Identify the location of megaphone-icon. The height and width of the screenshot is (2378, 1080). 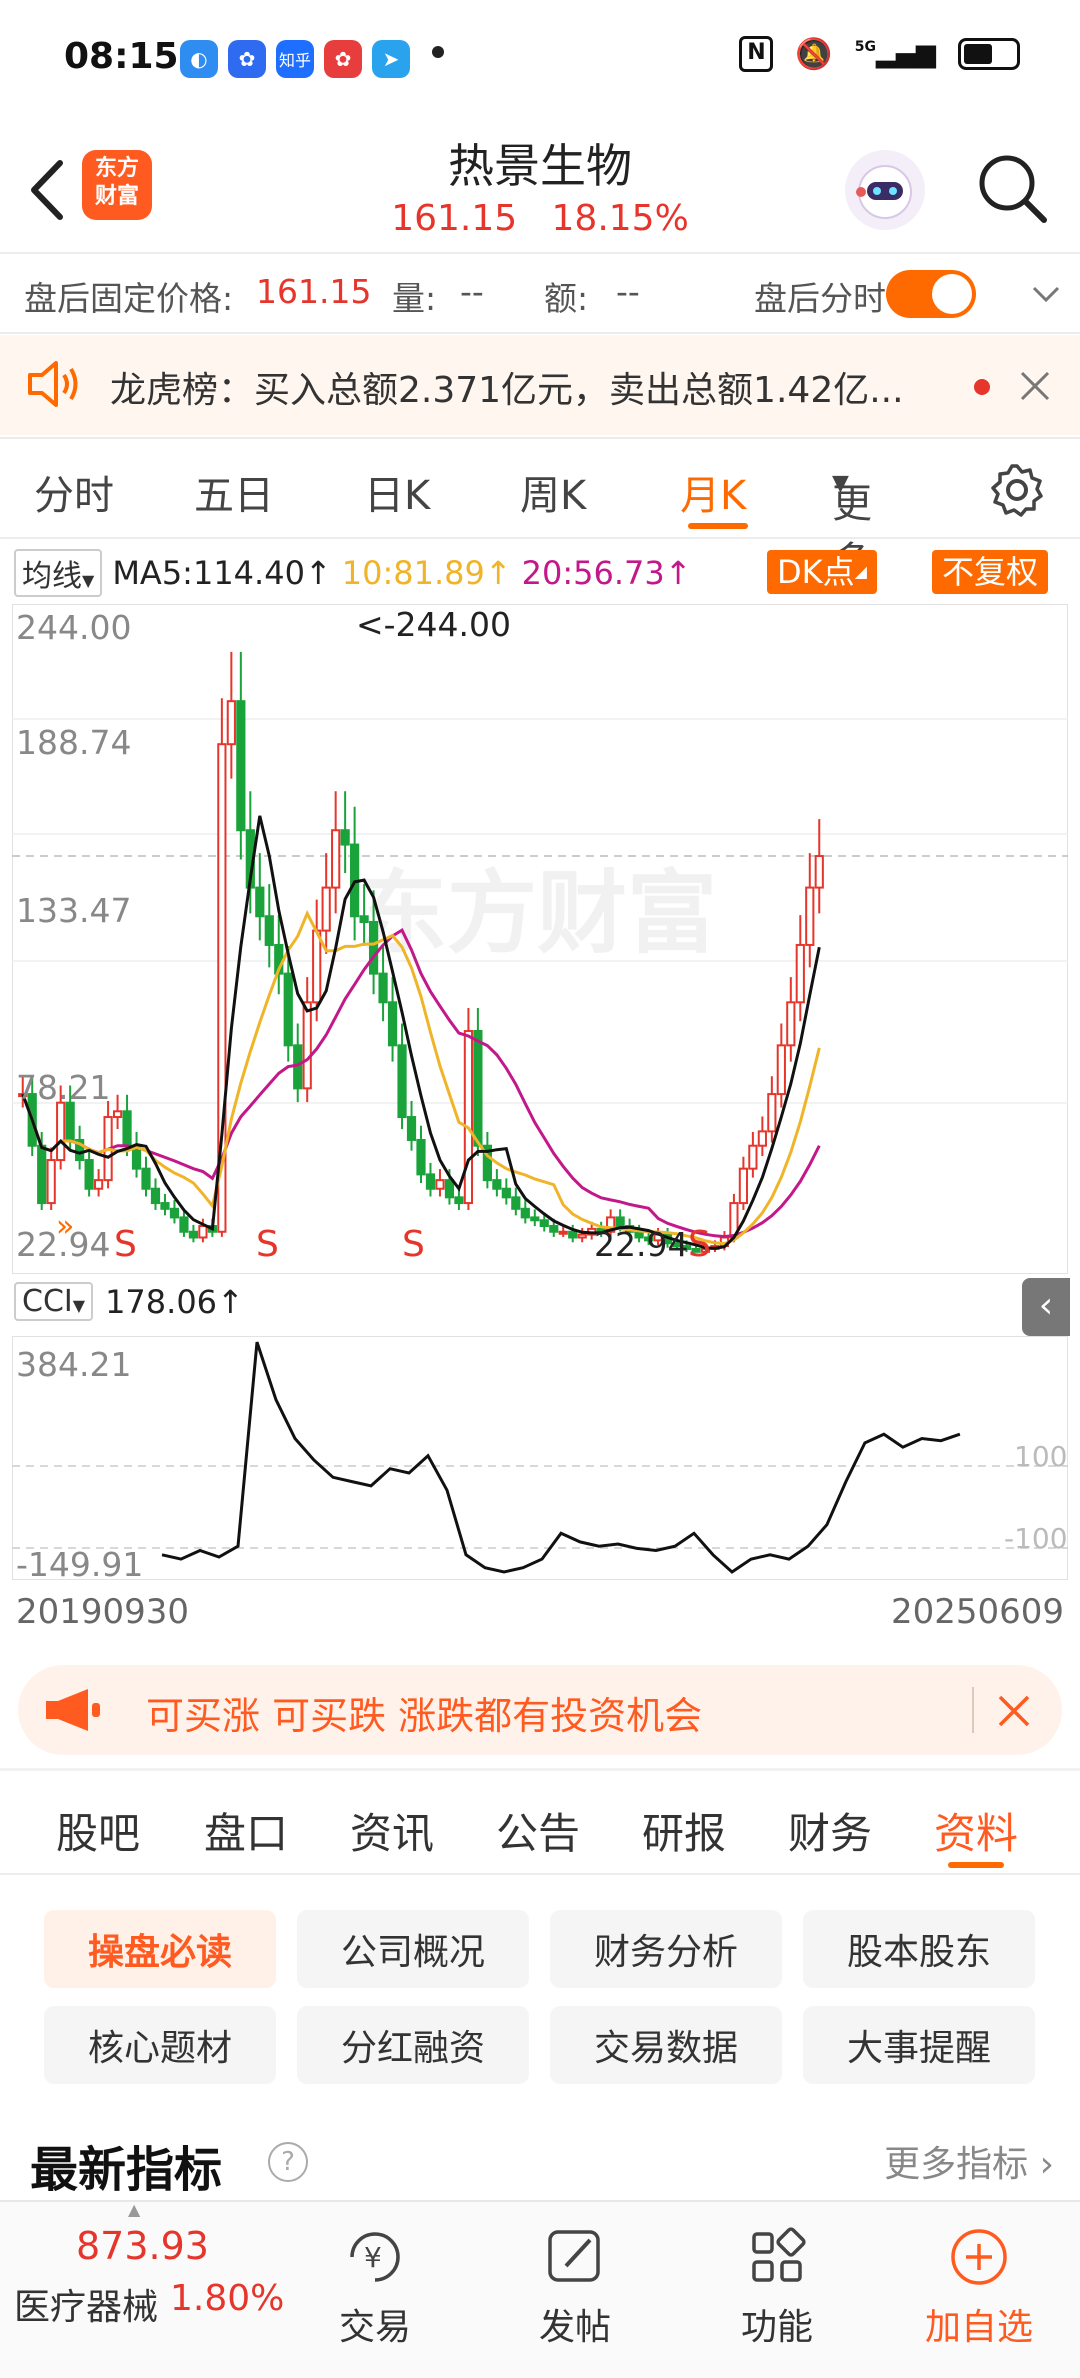
(73, 1710).